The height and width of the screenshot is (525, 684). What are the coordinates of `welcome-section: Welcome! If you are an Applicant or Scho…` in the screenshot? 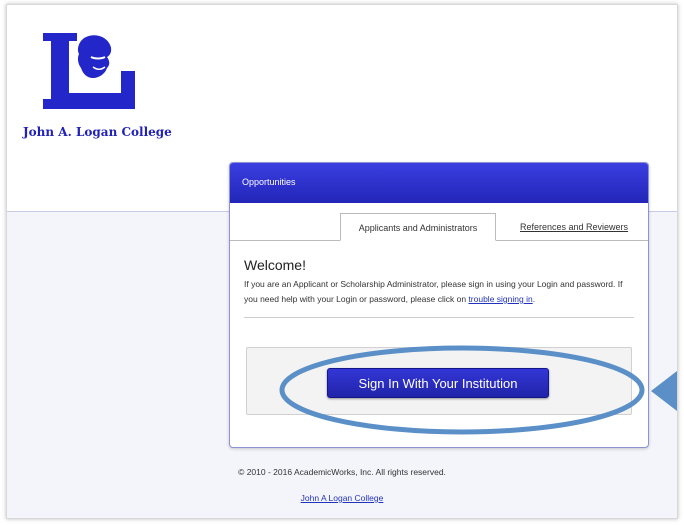 It's located at (439, 274).